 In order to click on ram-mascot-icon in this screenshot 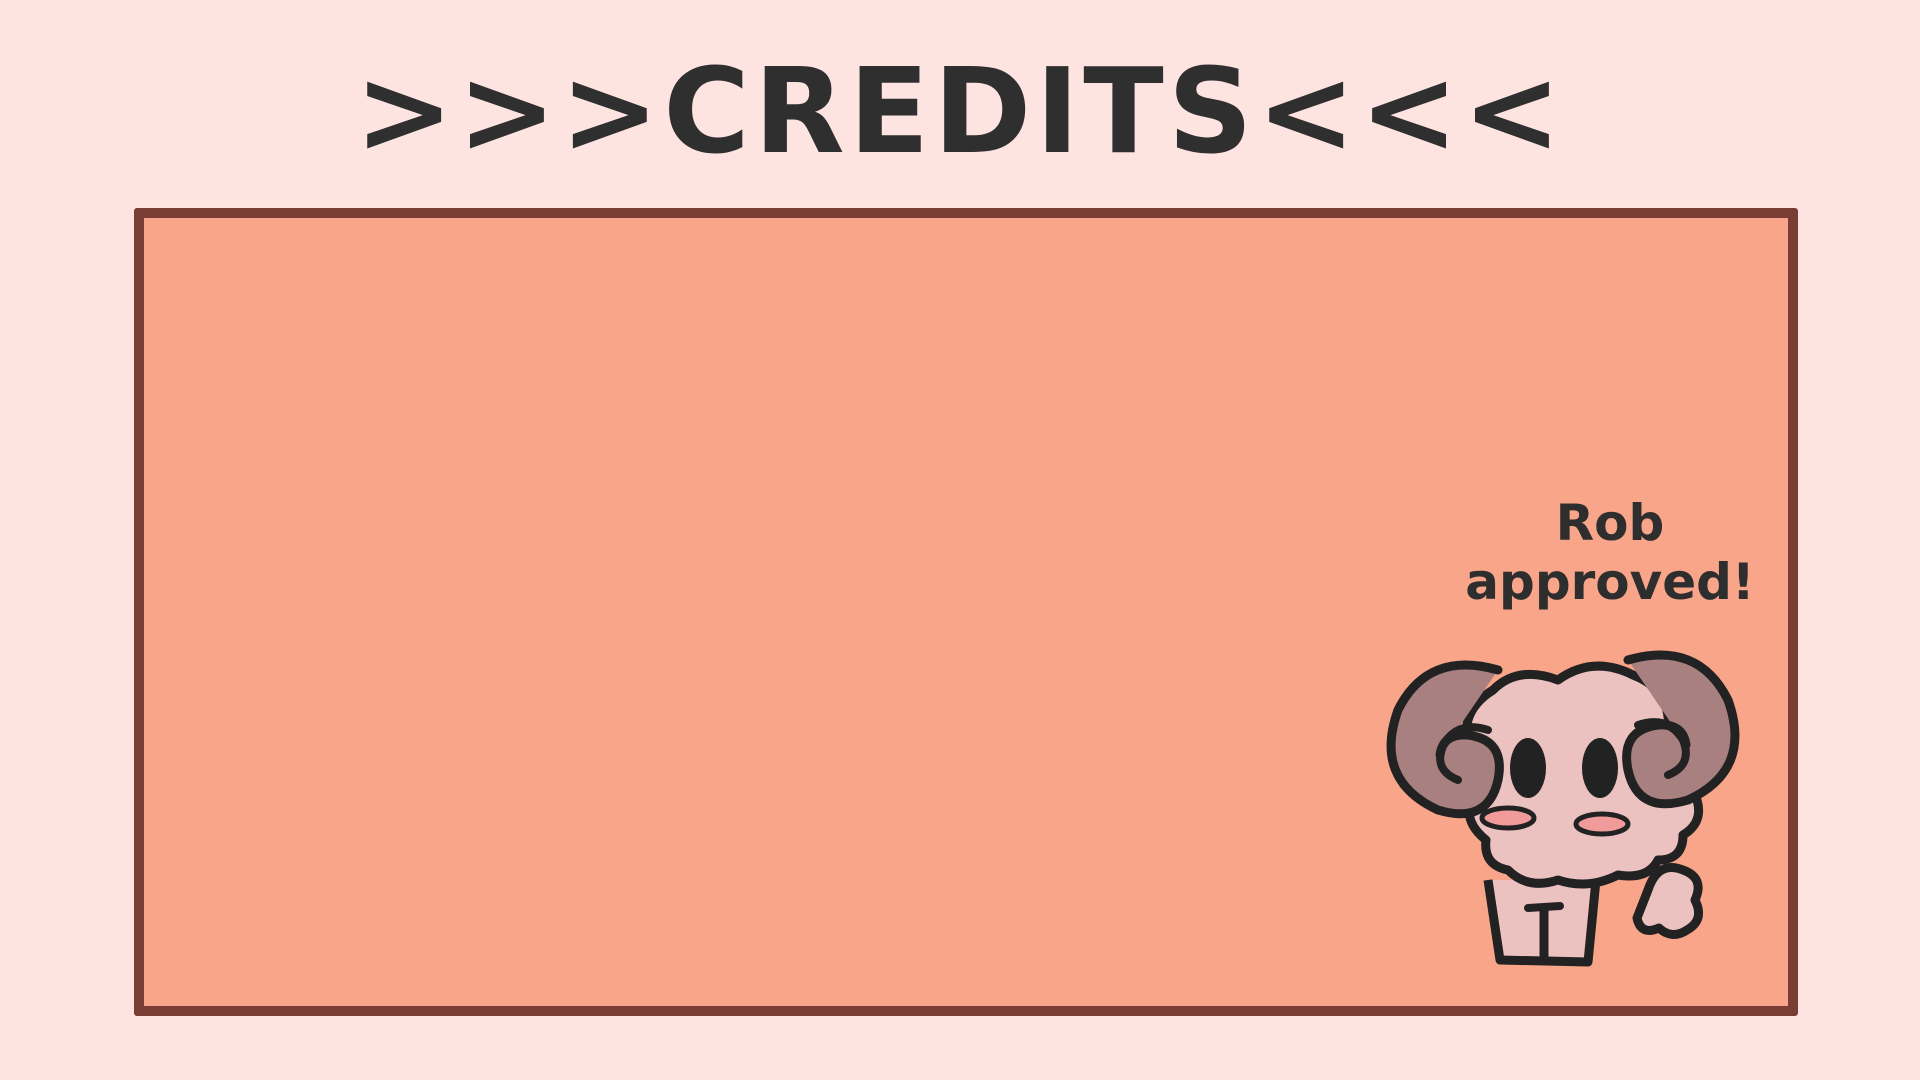, I will do `click(1563, 808)`.